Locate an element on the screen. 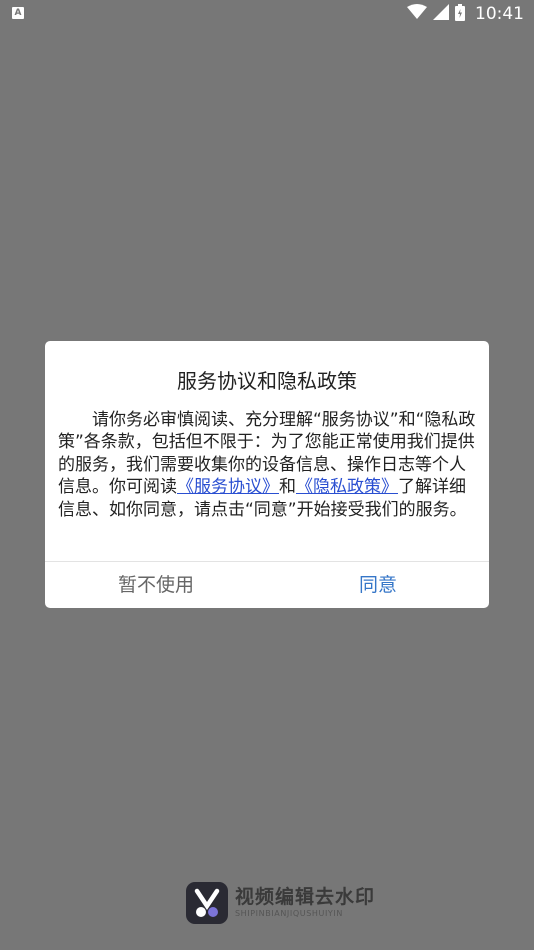 This screenshot has width=534, height=950. brand-text: 视频编辑去水印 SHIPINBIANJIQUSHUIYIN is located at coordinates (305, 903).